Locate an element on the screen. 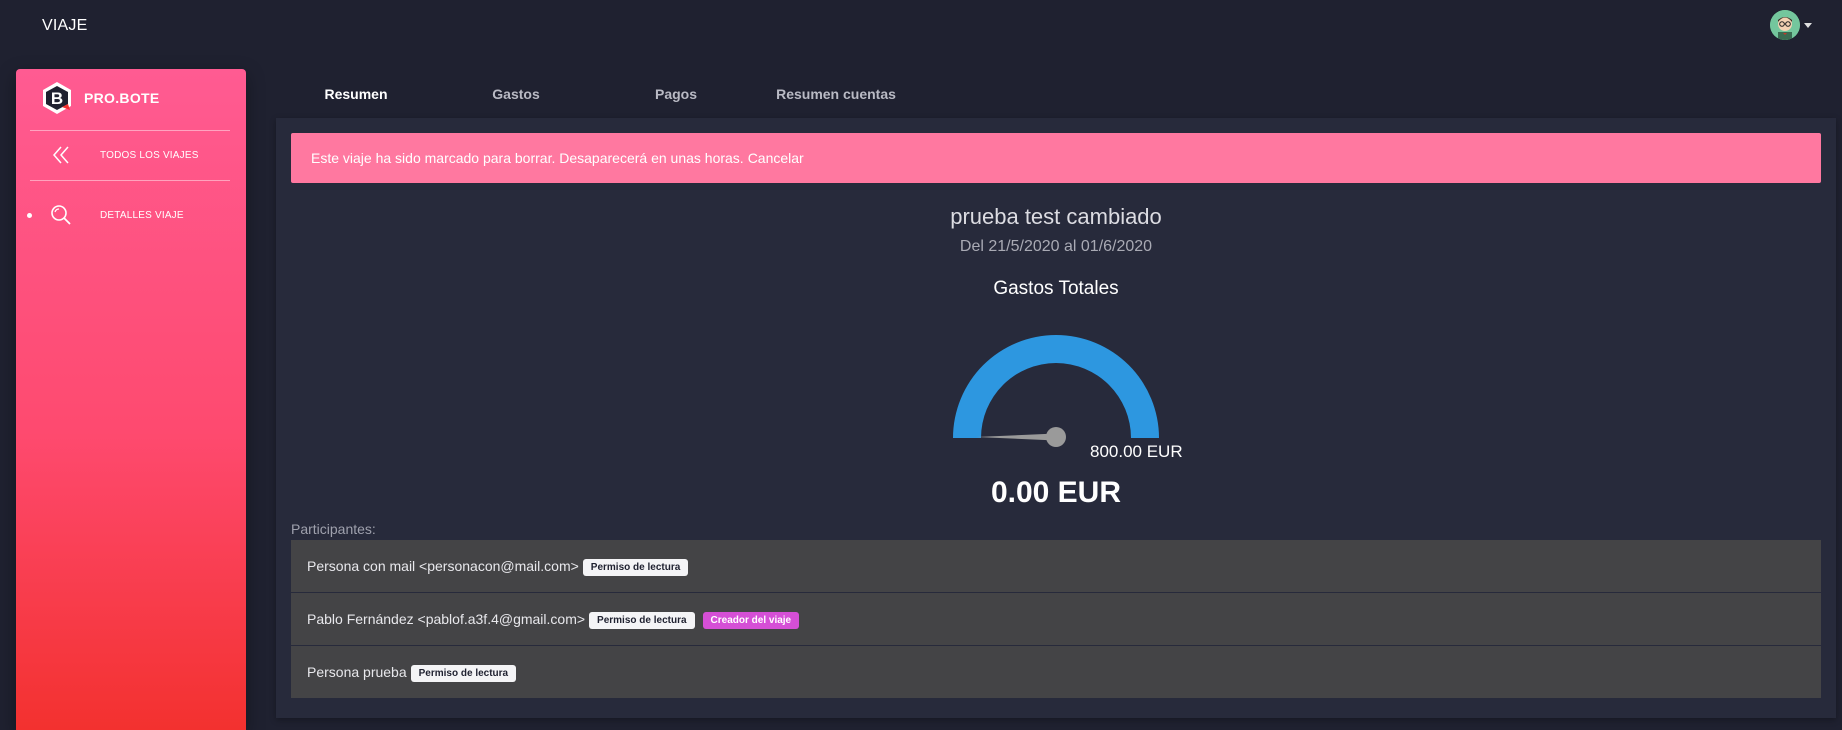 The width and height of the screenshot is (1842, 730). creator-badge: Creador del viaje is located at coordinates (751, 620).